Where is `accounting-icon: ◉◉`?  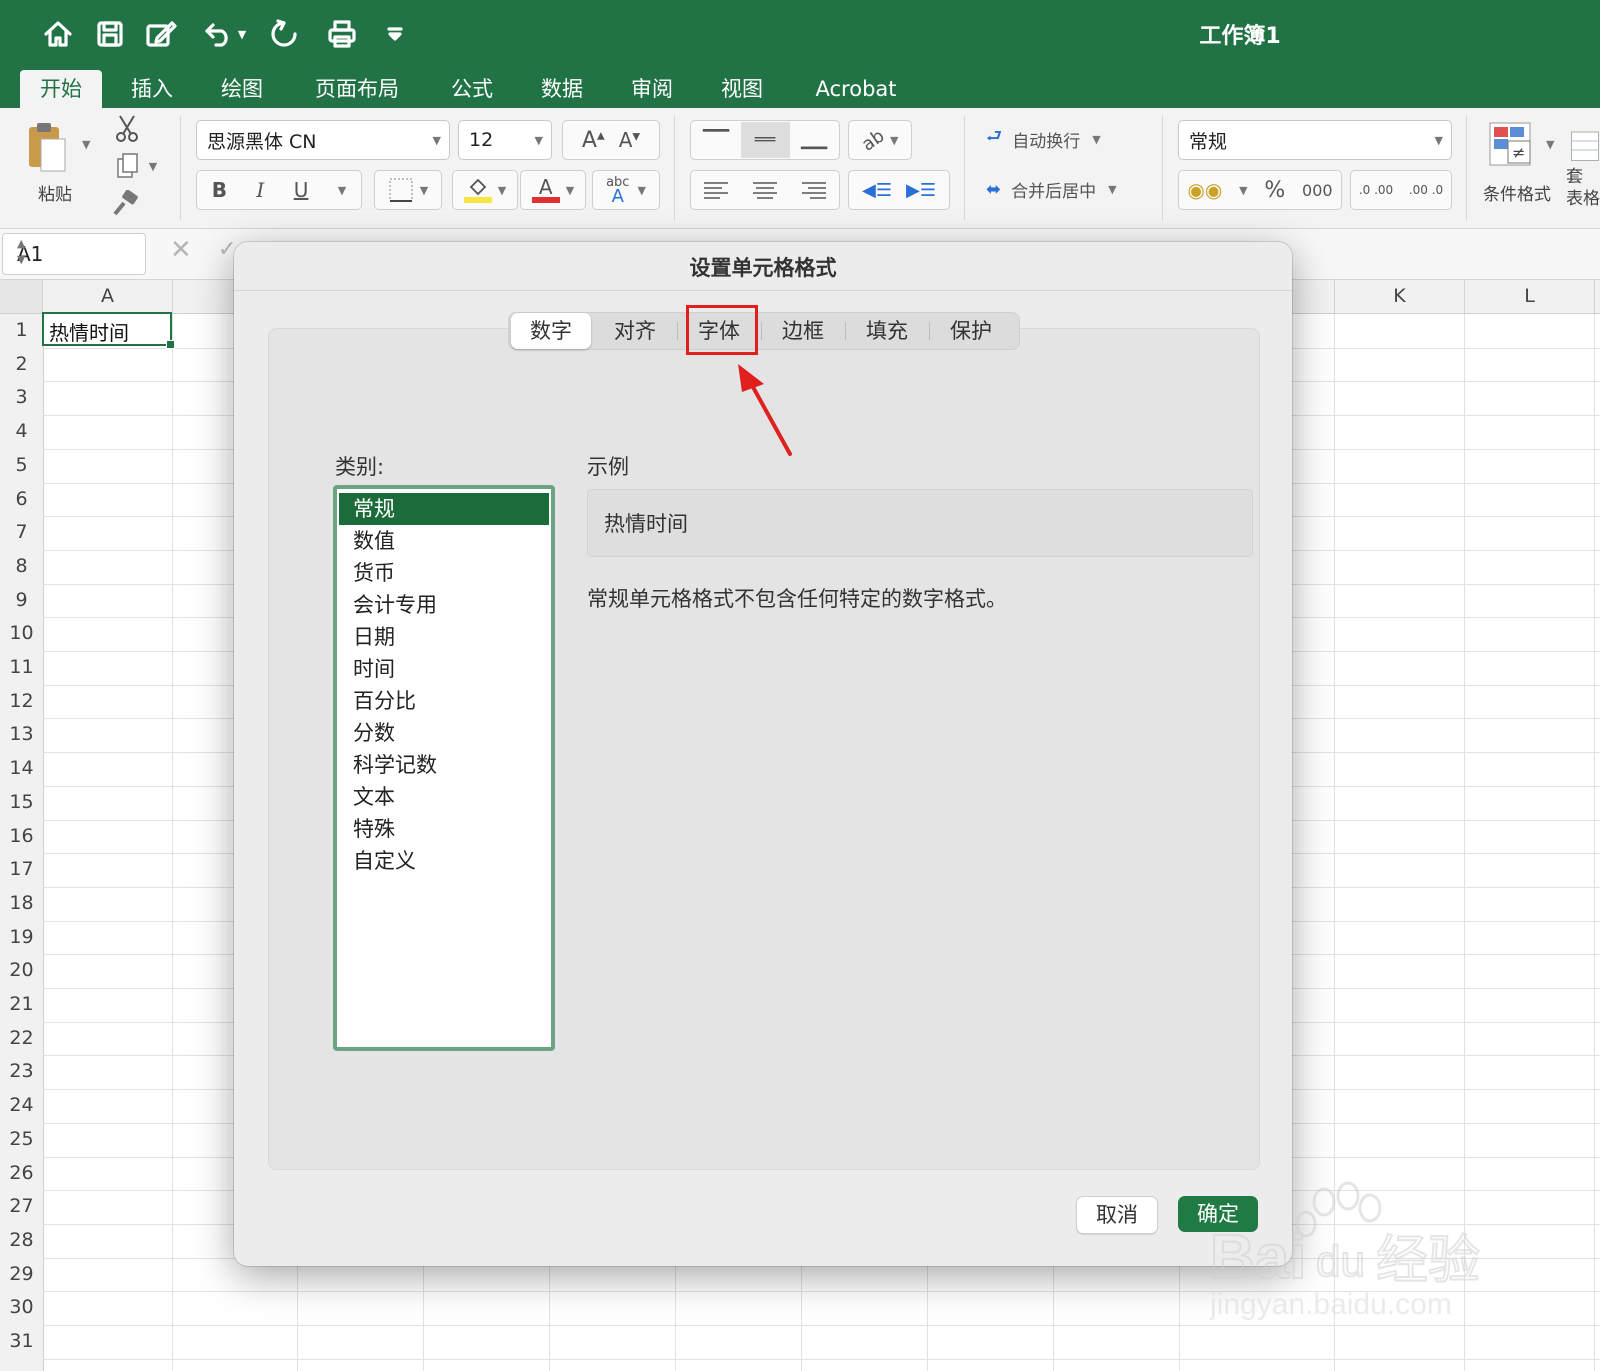
accounting-icon: ◉◉ is located at coordinates (1204, 190).